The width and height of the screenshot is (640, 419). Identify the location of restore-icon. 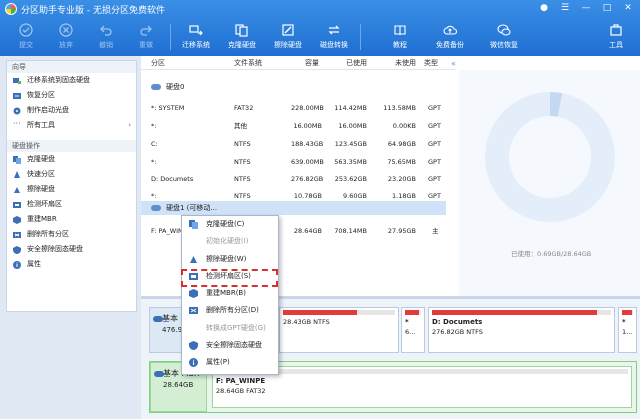
(17, 96).